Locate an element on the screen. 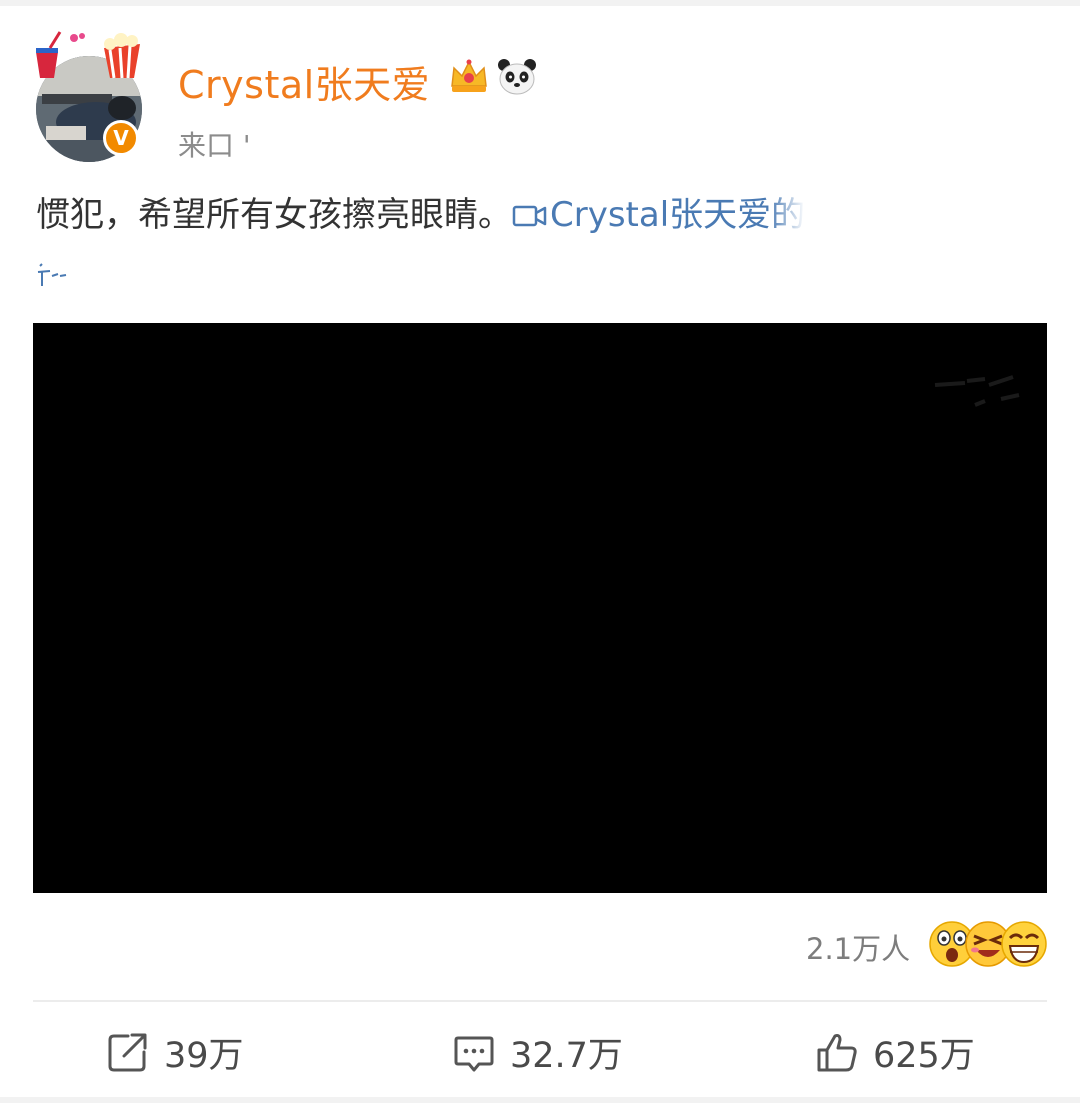 The image size is (1080, 1103). crown-icon is located at coordinates (469, 75).